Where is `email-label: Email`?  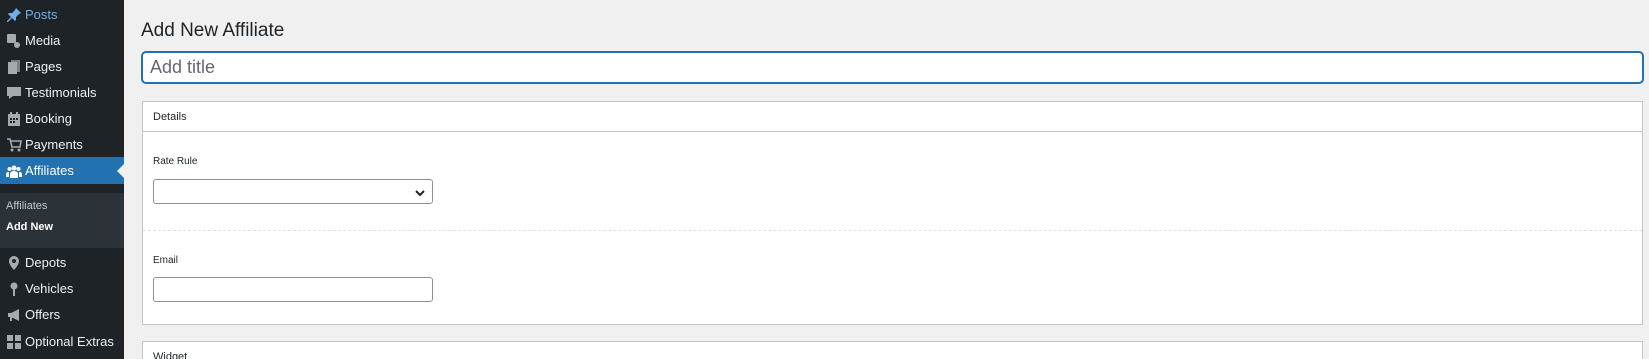 email-label: Email is located at coordinates (166, 260).